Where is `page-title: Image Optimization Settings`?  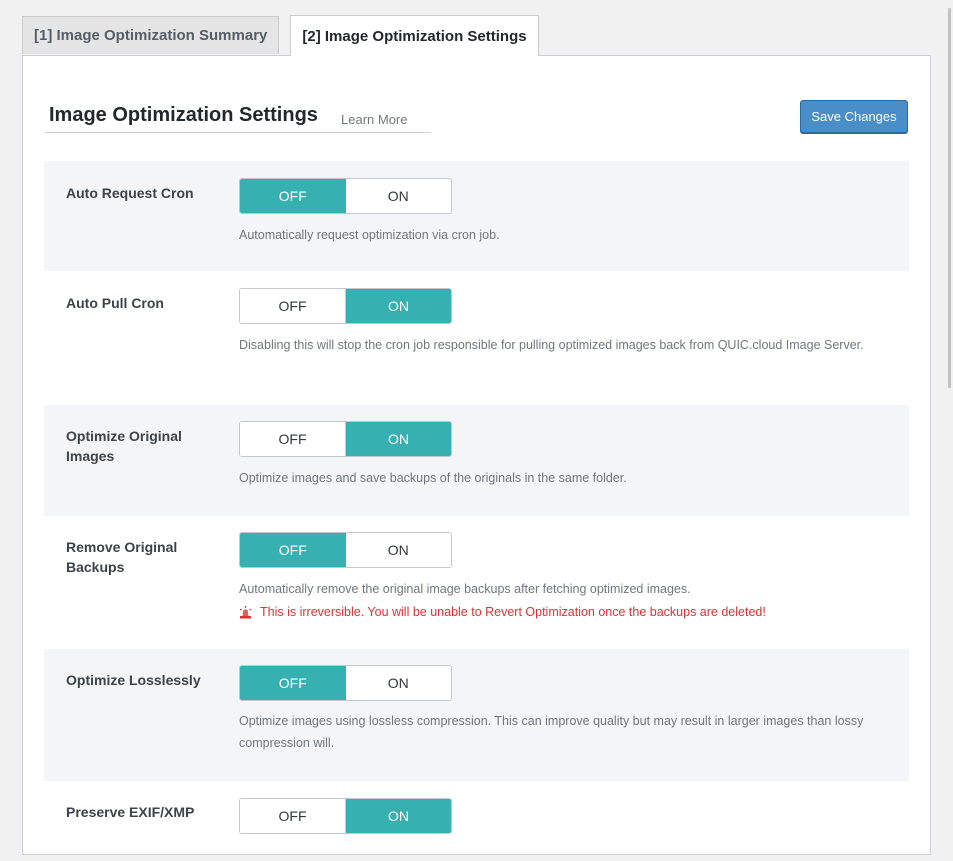 page-title: Image Optimization Settings is located at coordinates (183, 115).